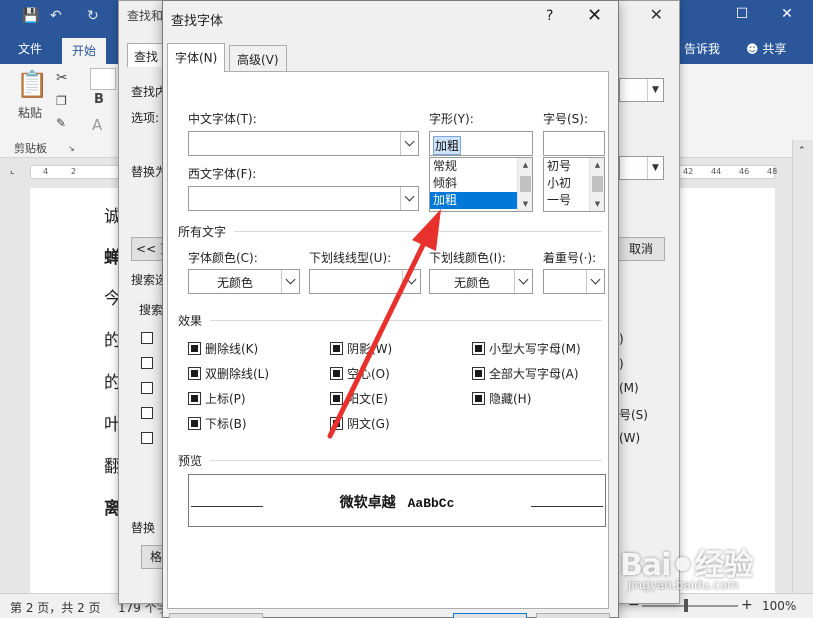 Image resolution: width=813 pixels, height=618 pixels. I want to click on font-size-input, so click(574, 143).